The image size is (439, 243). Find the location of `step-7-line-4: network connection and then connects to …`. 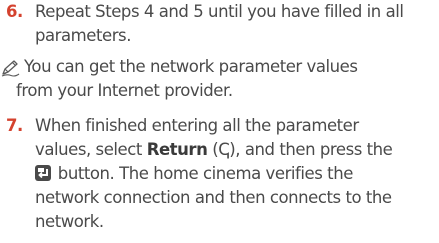

step-7-line-4: network connection and then connects to … is located at coordinates (213, 197).